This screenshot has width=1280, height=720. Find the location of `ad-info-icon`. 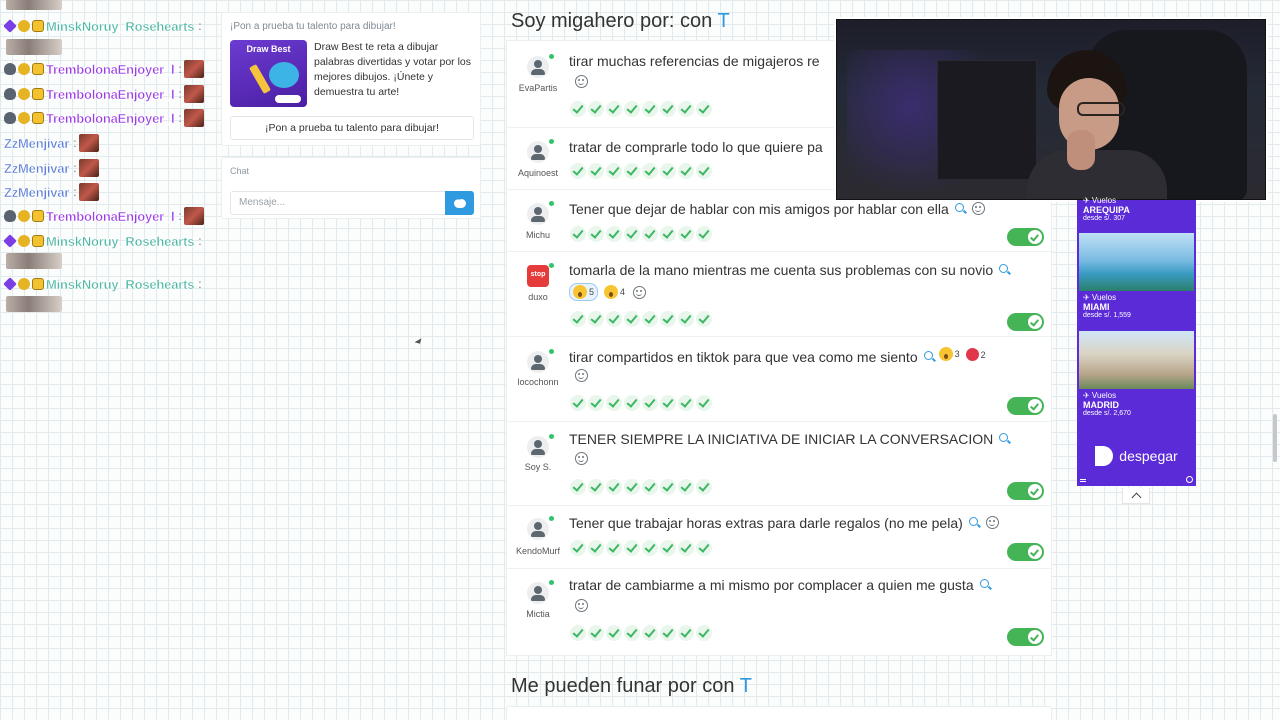

ad-info-icon is located at coordinates (1189, 479).